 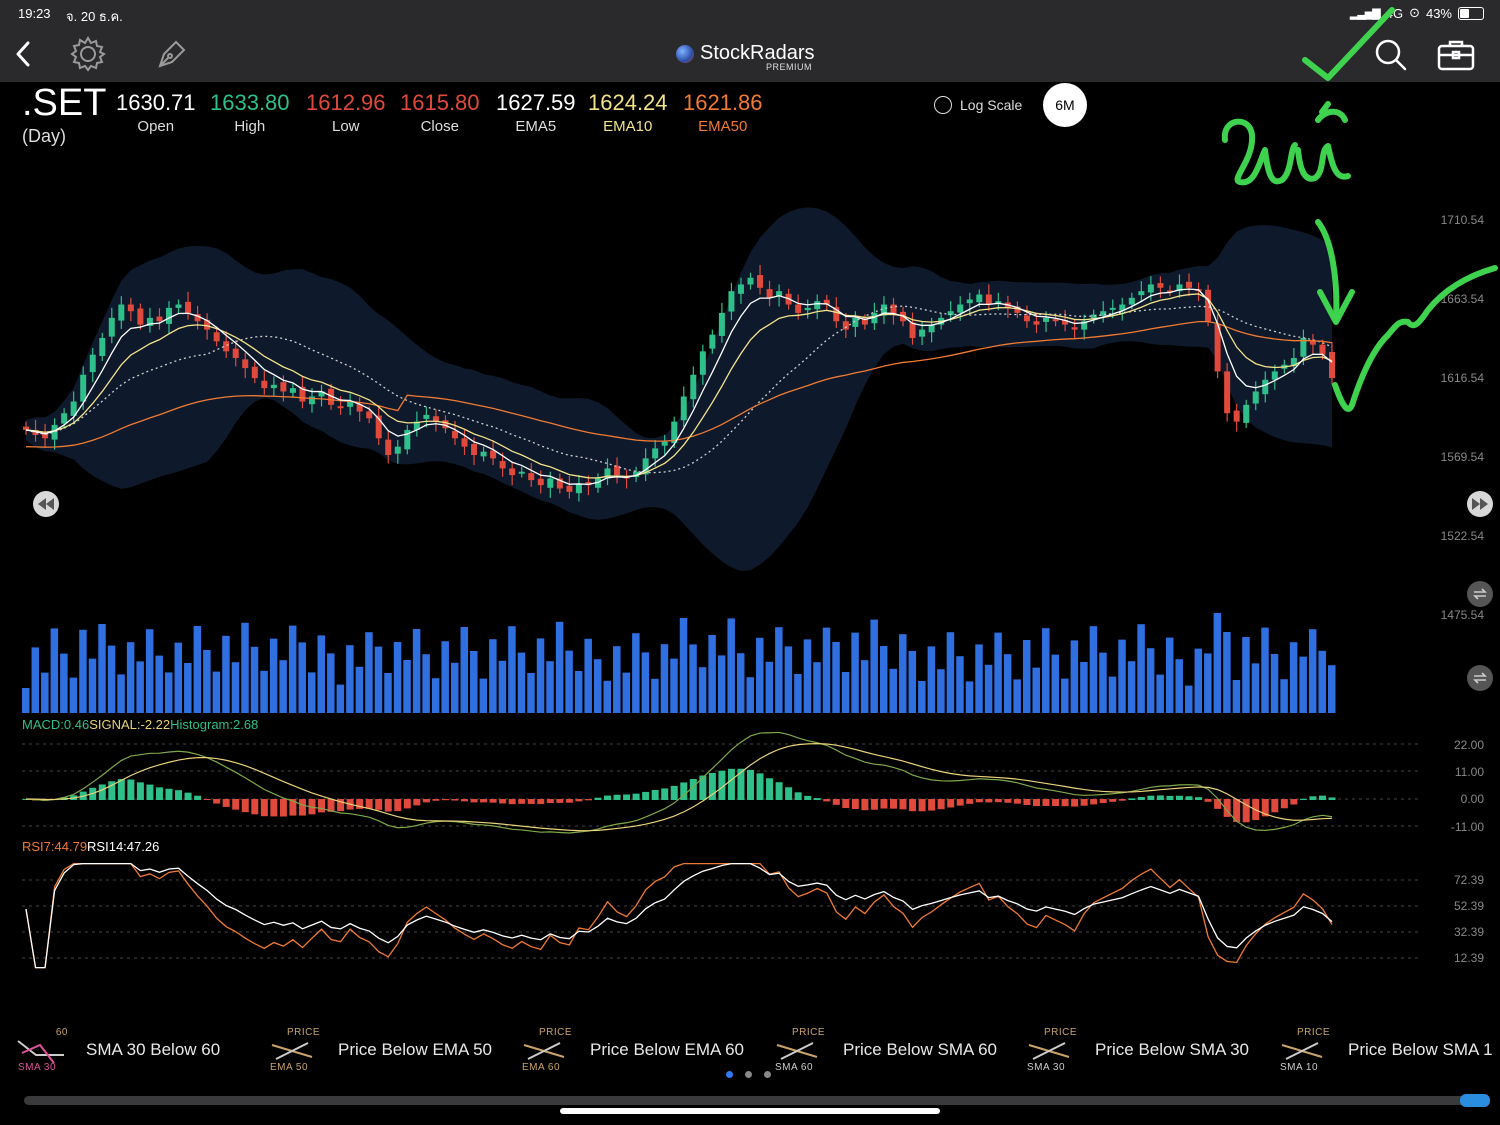 I want to click on draw-tool-button, so click(x=172, y=54).